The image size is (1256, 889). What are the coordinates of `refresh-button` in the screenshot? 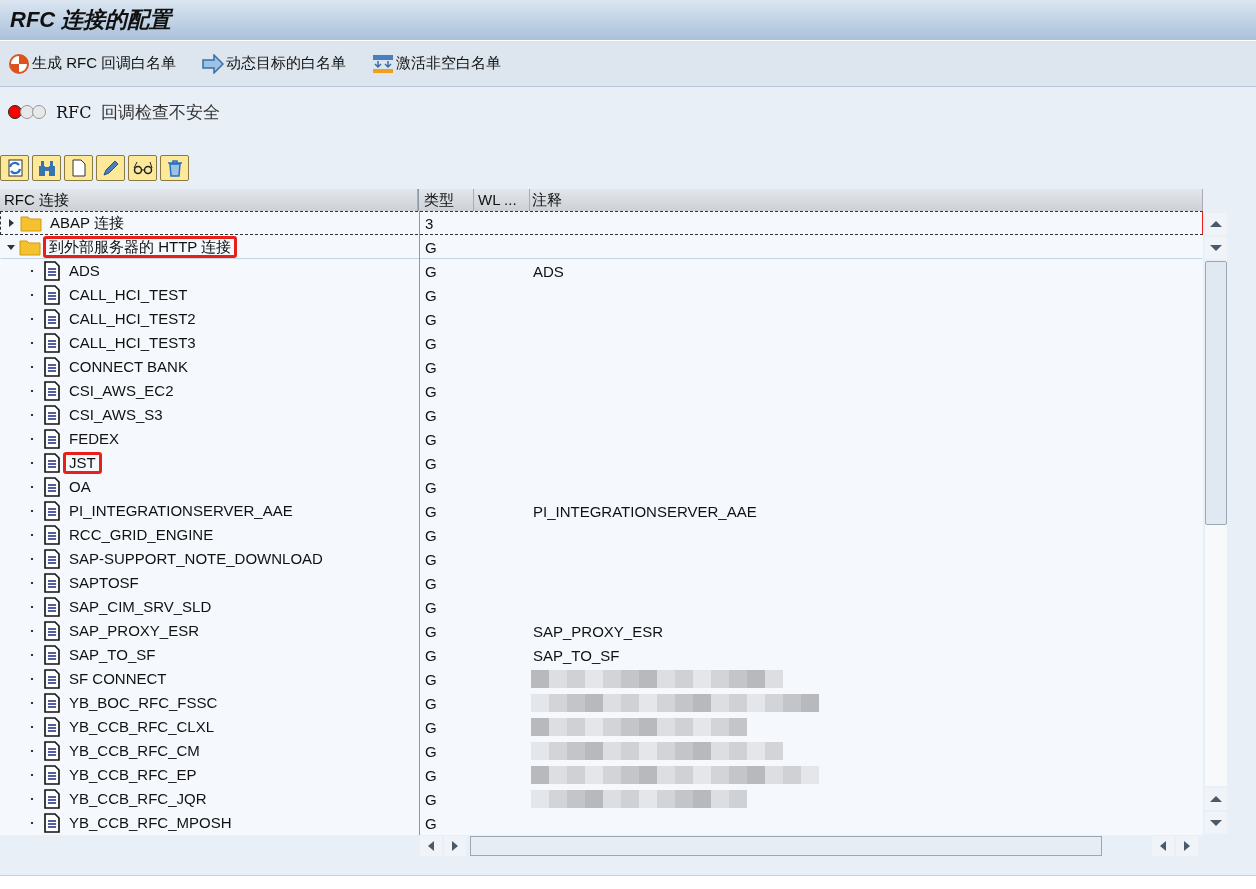 It's located at (14, 168).